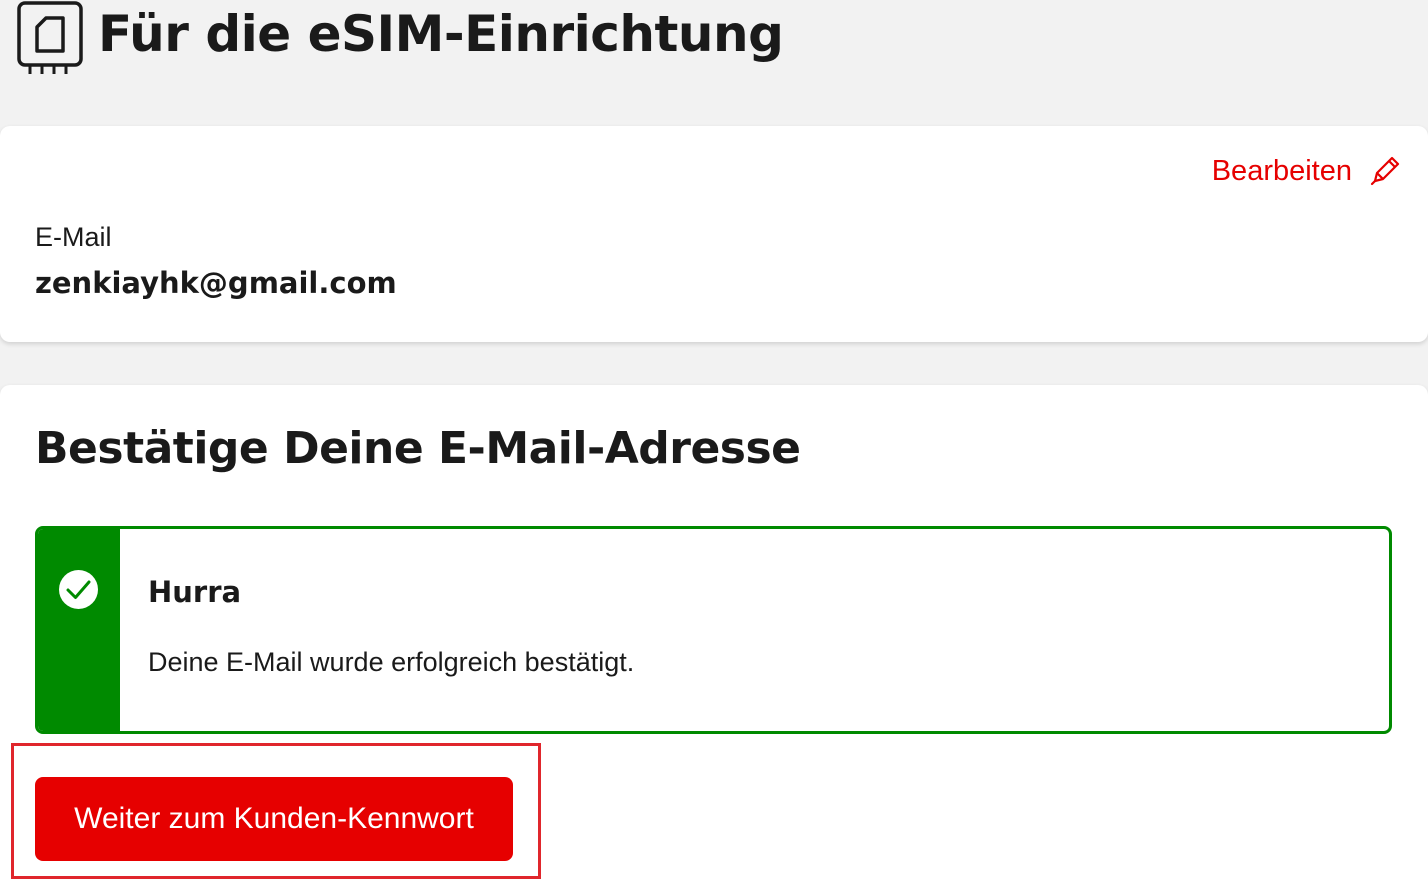 This screenshot has width=1428, height=896. I want to click on section-title: Bestätige Deine E-Mail-Adresse, so click(418, 448).